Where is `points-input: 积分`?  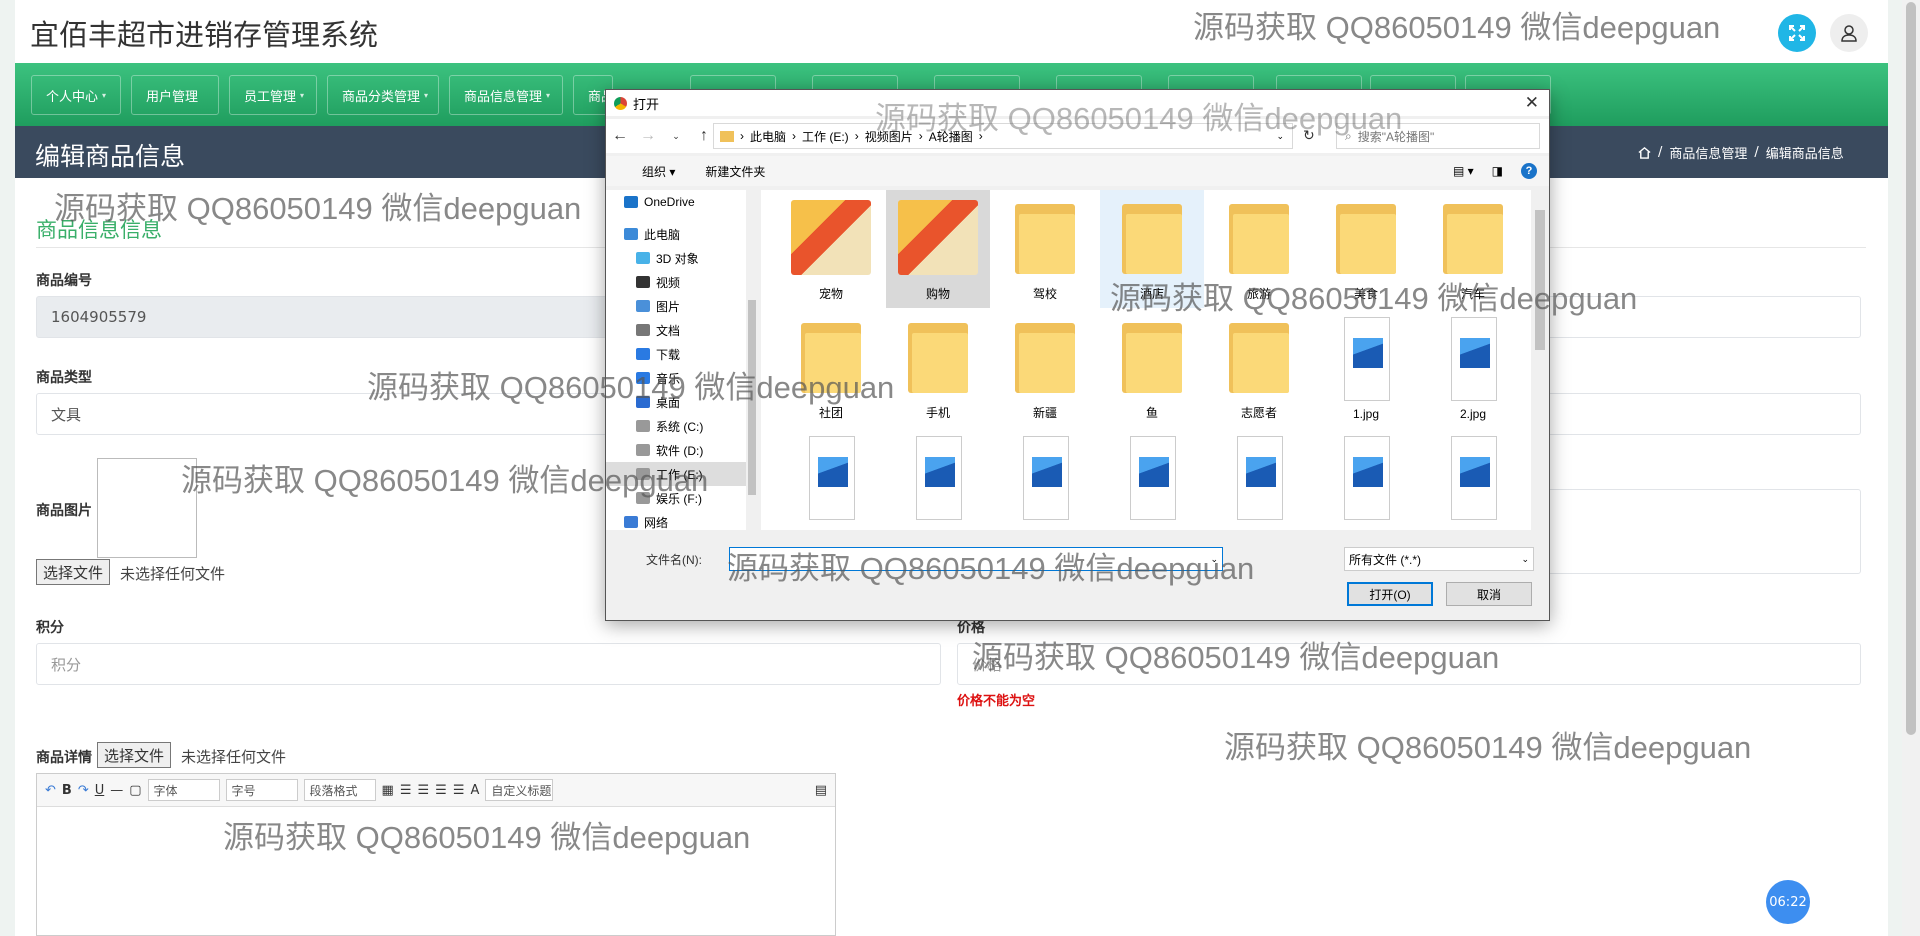 points-input: 积分 is located at coordinates (488, 664).